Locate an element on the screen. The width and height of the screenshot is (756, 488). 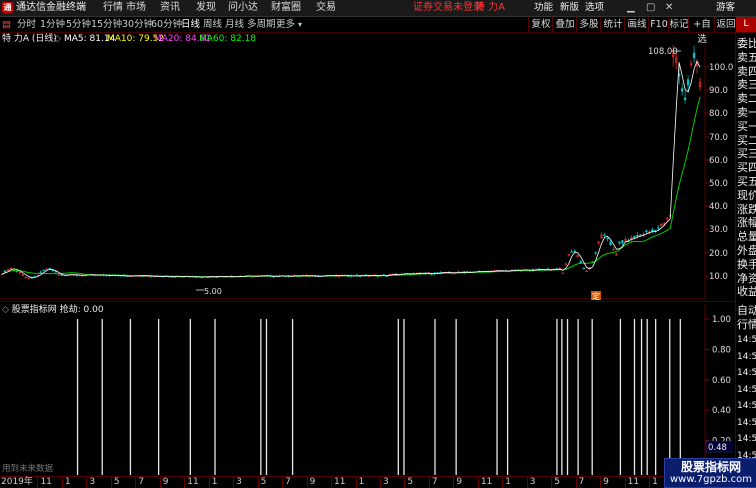
app-logo-icon: 通 is located at coordinates (7, 7).